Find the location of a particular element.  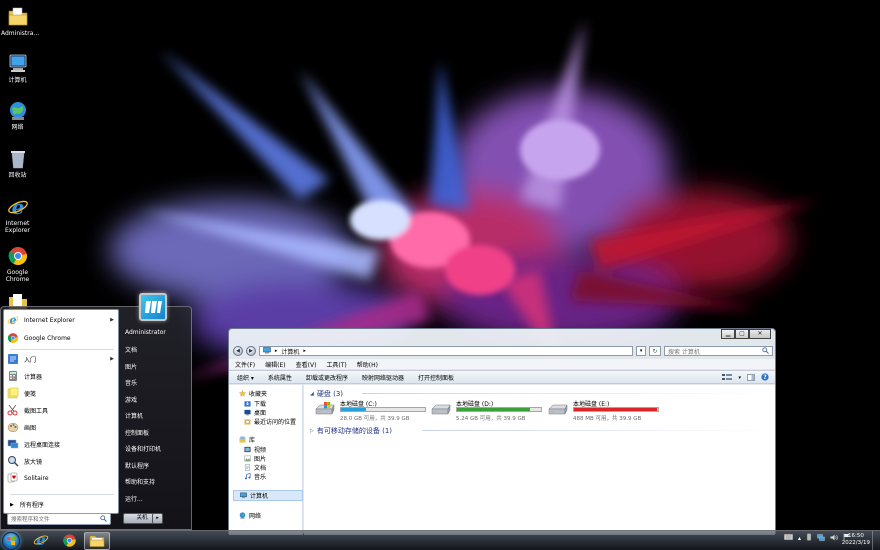

desktop-icon-label: Google Chrome is located at coordinates (17, 276).